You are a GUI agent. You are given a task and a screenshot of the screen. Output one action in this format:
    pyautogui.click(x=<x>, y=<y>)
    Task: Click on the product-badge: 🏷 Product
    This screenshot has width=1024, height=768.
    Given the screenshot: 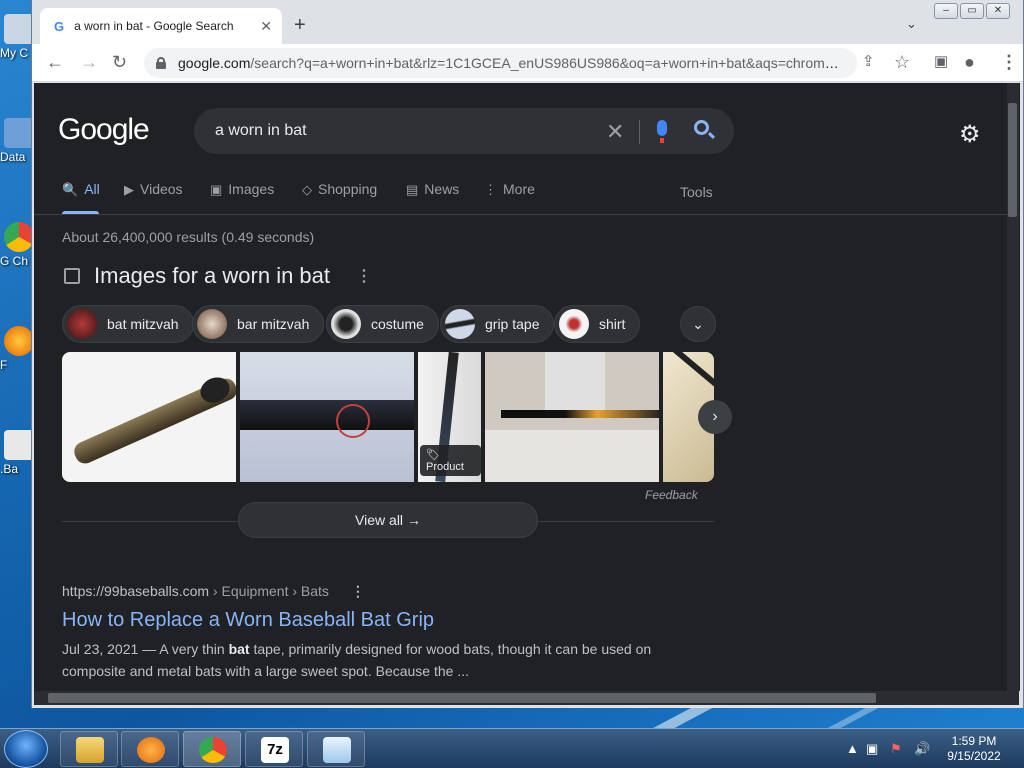 What is the action you would take?
    pyautogui.click(x=450, y=460)
    